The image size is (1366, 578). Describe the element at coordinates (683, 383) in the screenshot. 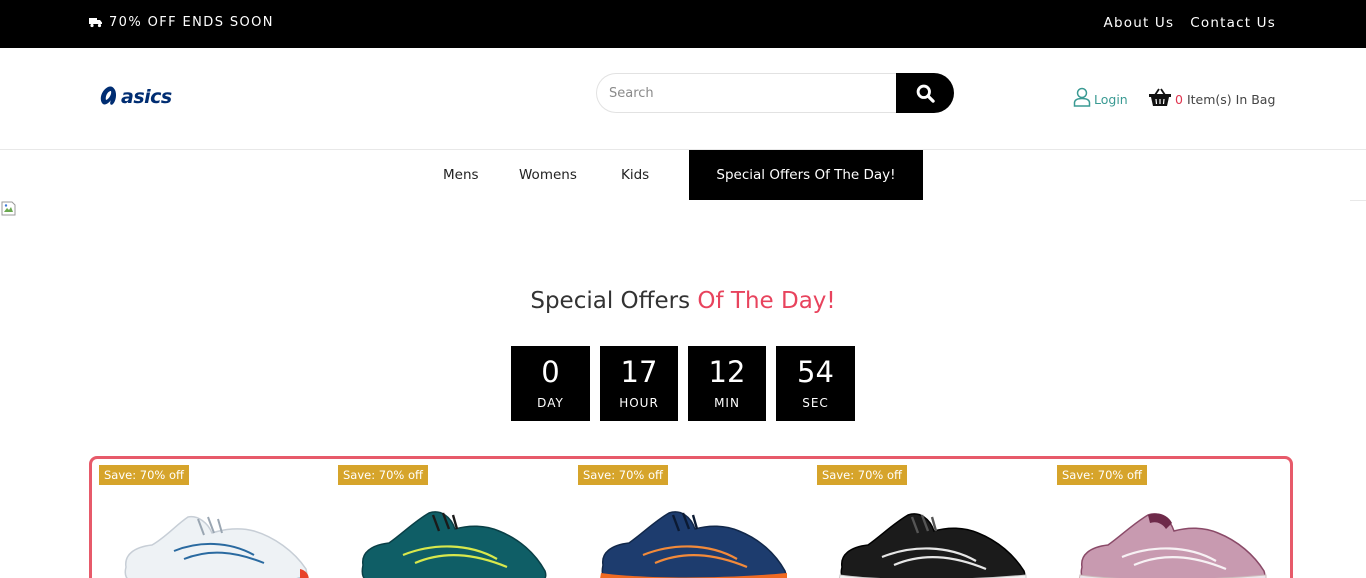

I see `countdown-timer: 0 DAY 17 HOUR 12 MIN 54 SEC` at that location.